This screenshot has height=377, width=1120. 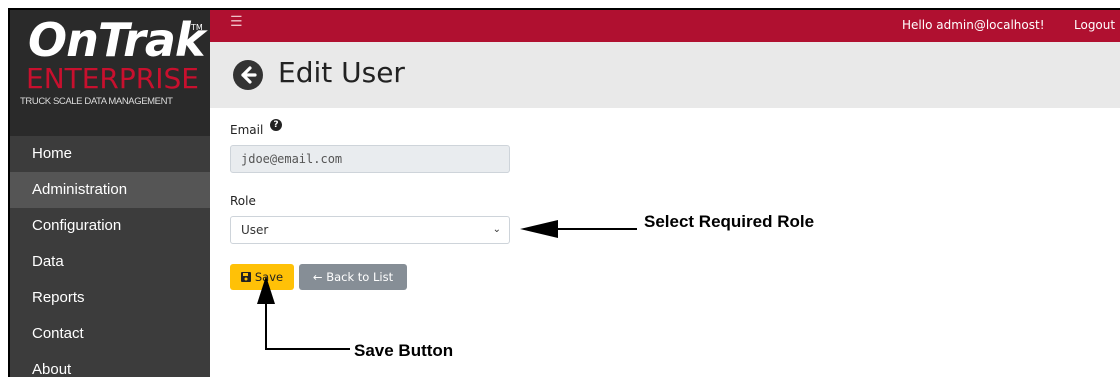 I want to click on save-callout-line, so click(x=307, y=326).